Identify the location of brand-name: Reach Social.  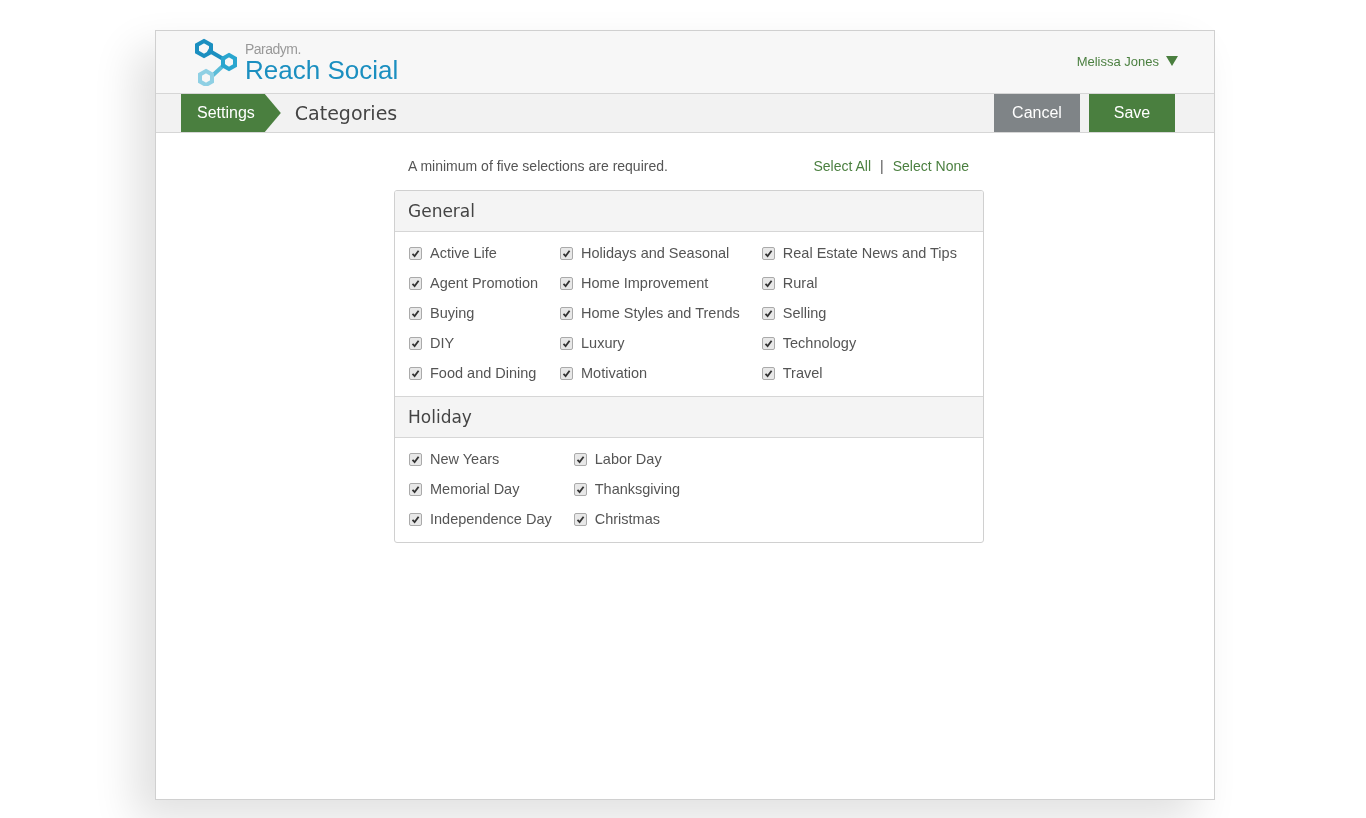
(322, 69).